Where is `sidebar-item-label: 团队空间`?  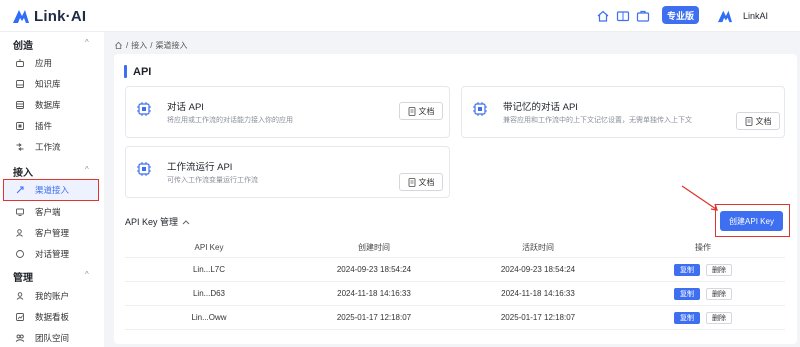
sidebar-item-label: 团队空间 is located at coordinates (52, 338).